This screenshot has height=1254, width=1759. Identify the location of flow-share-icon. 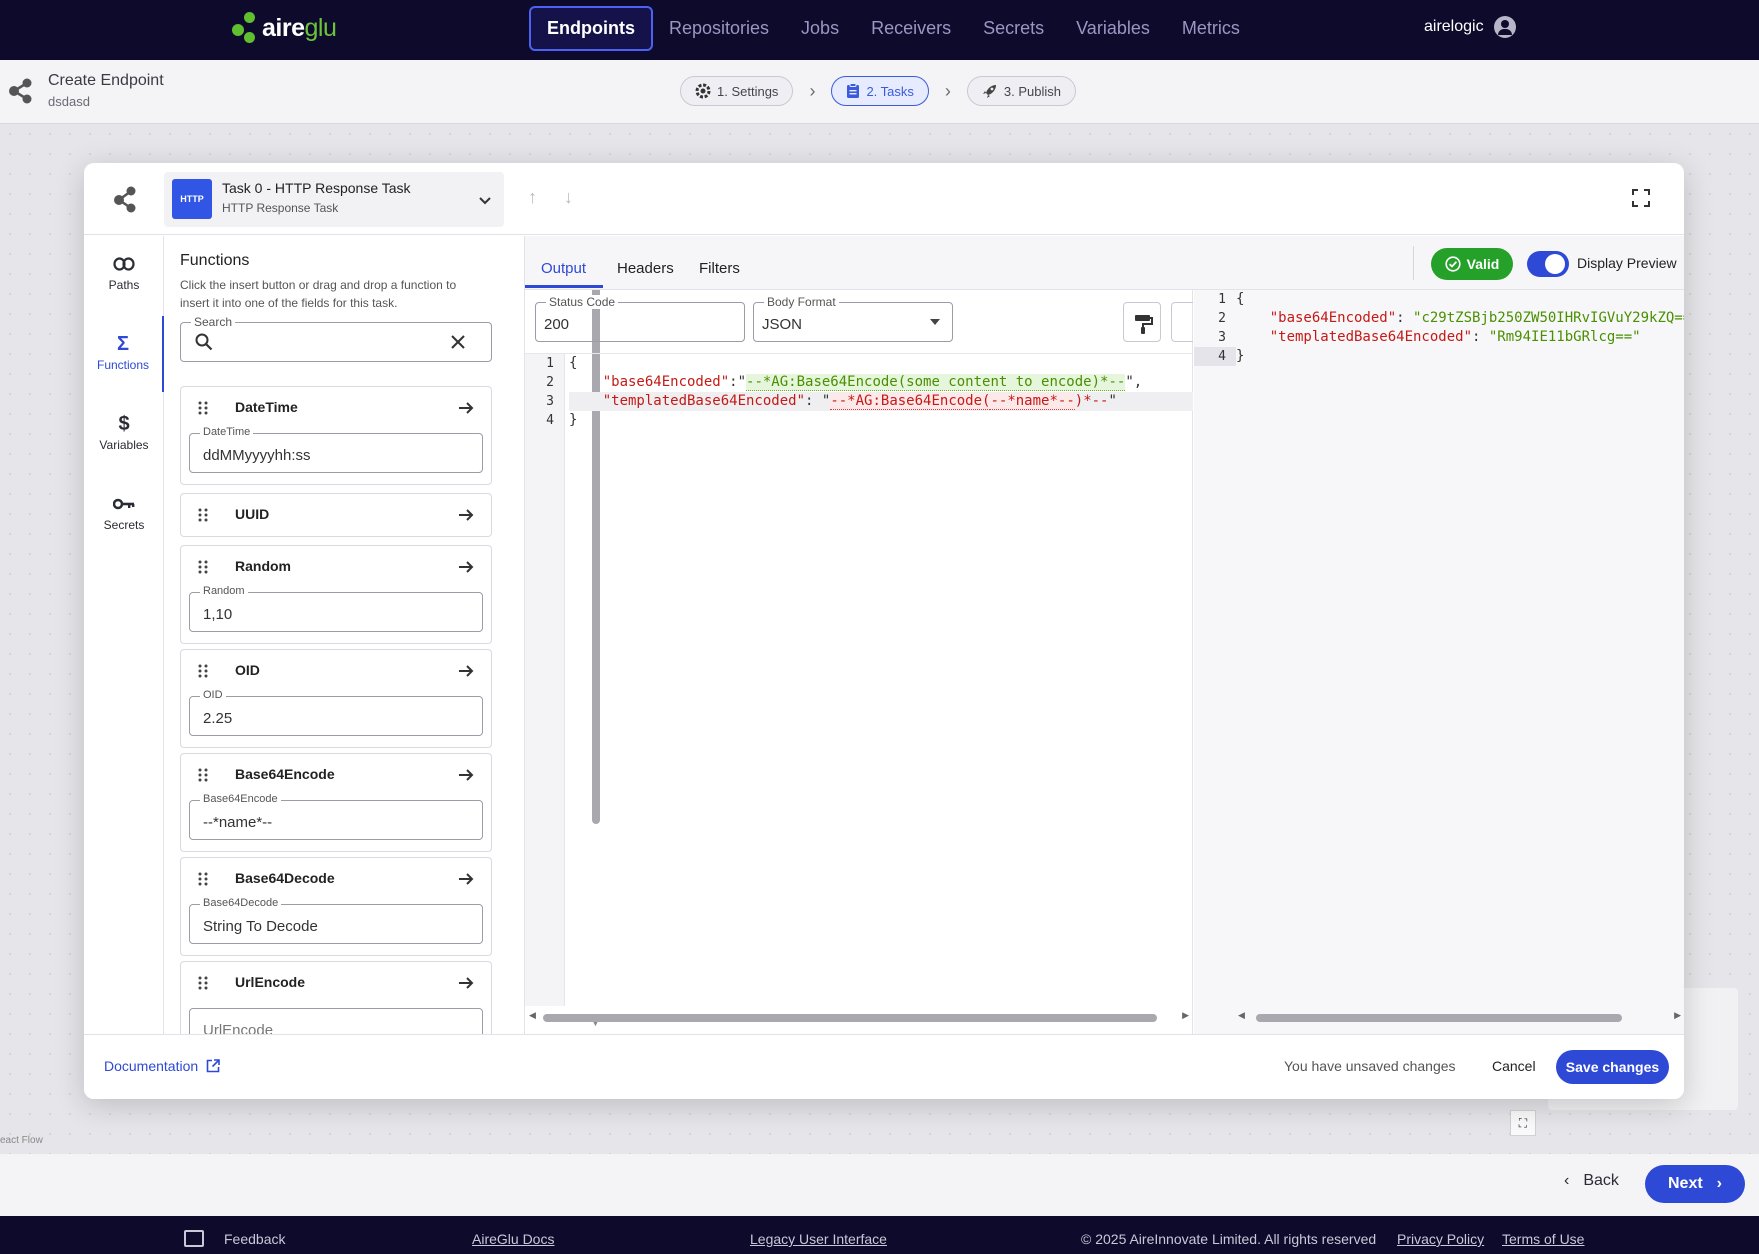
(20, 91).